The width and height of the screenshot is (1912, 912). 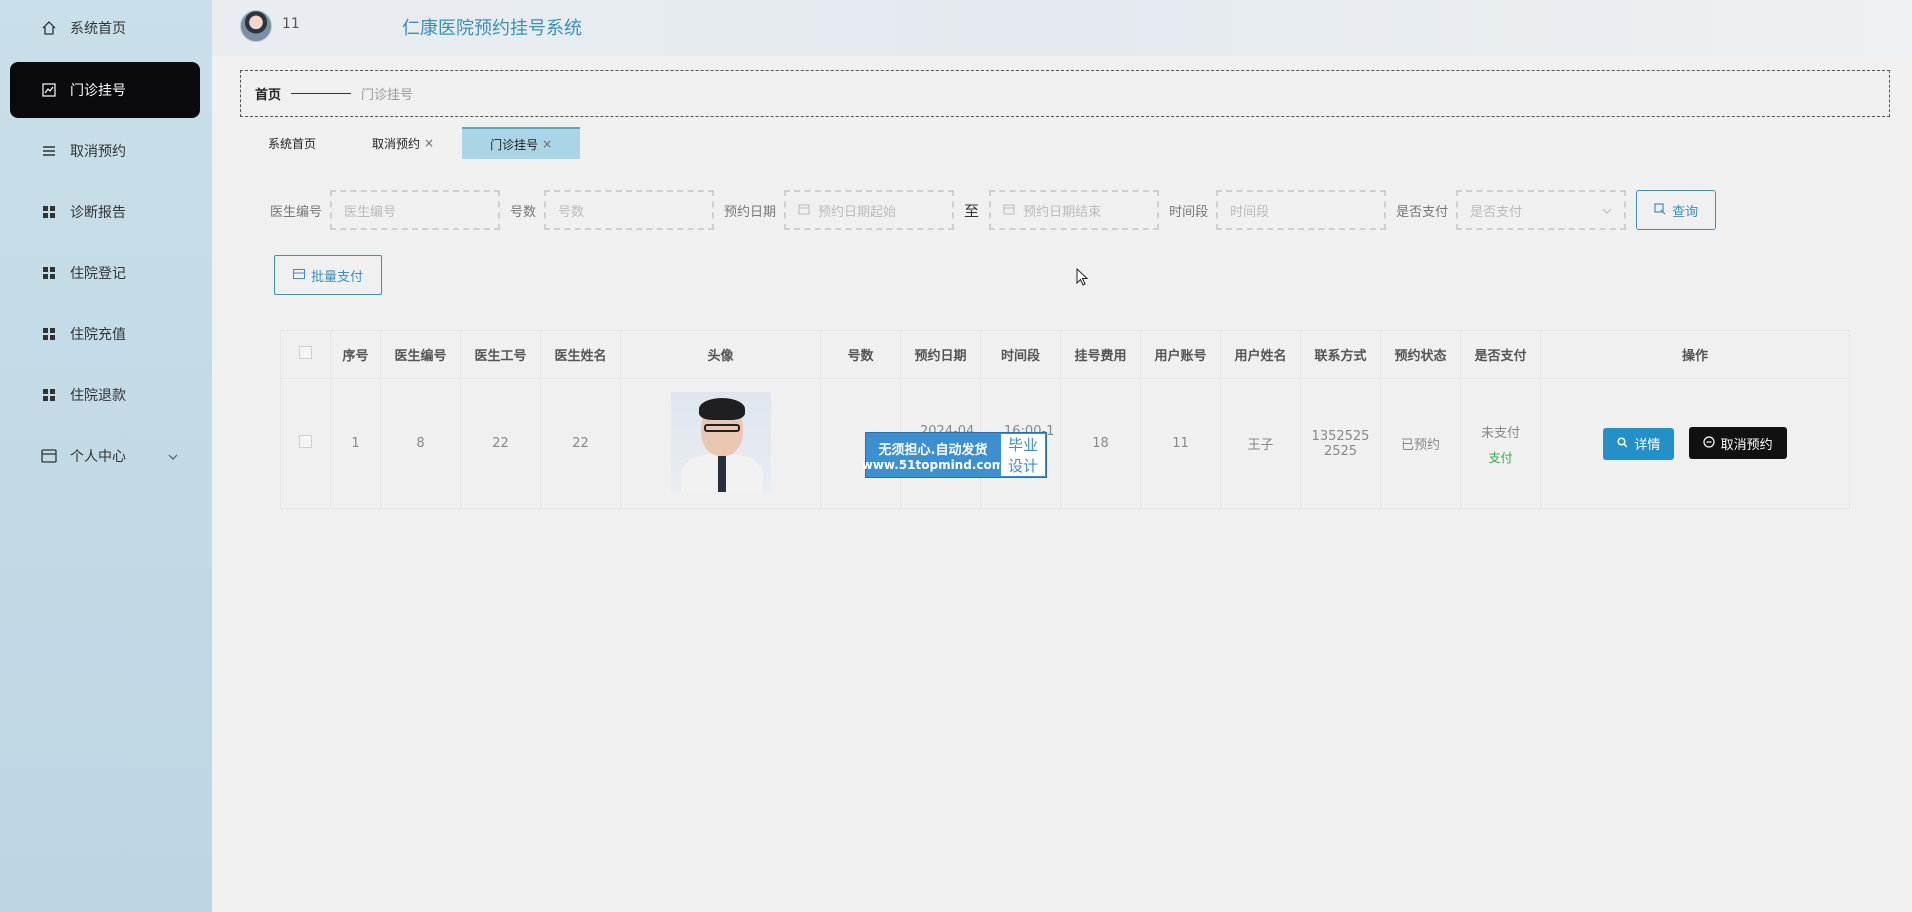 What do you see at coordinates (1340, 354) in the screenshot?
I see `column-header: 联系方式` at bounding box center [1340, 354].